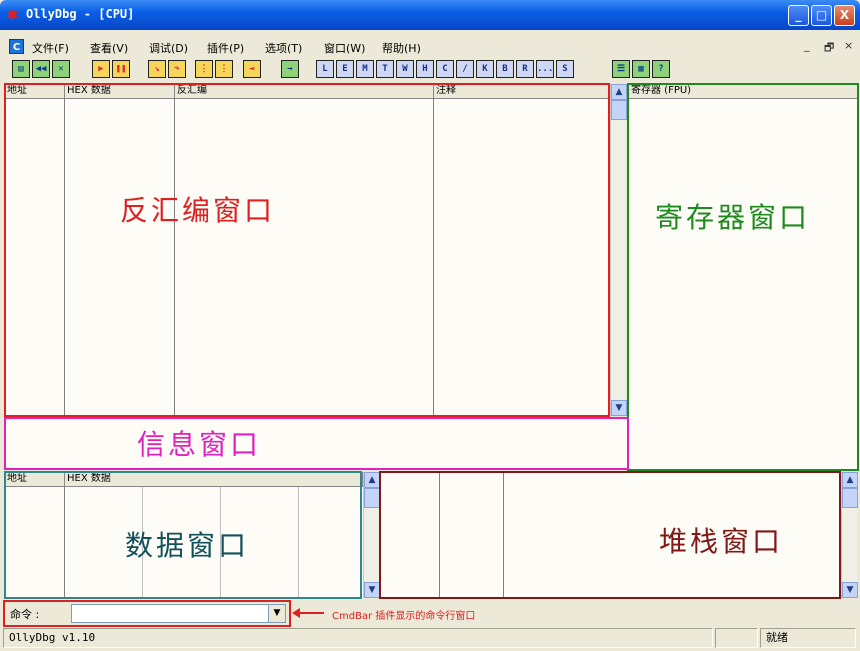 This screenshot has width=860, height=651. Describe the element at coordinates (808, 638) in the screenshot. I see `status-state: 就绪` at that location.